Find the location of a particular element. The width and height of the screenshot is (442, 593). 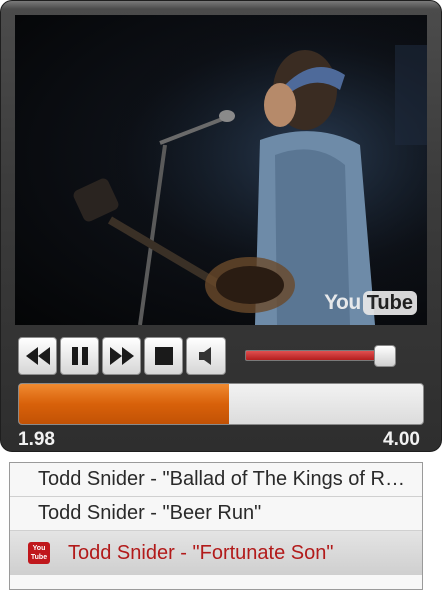

pause-icon is located at coordinates (79, 356).